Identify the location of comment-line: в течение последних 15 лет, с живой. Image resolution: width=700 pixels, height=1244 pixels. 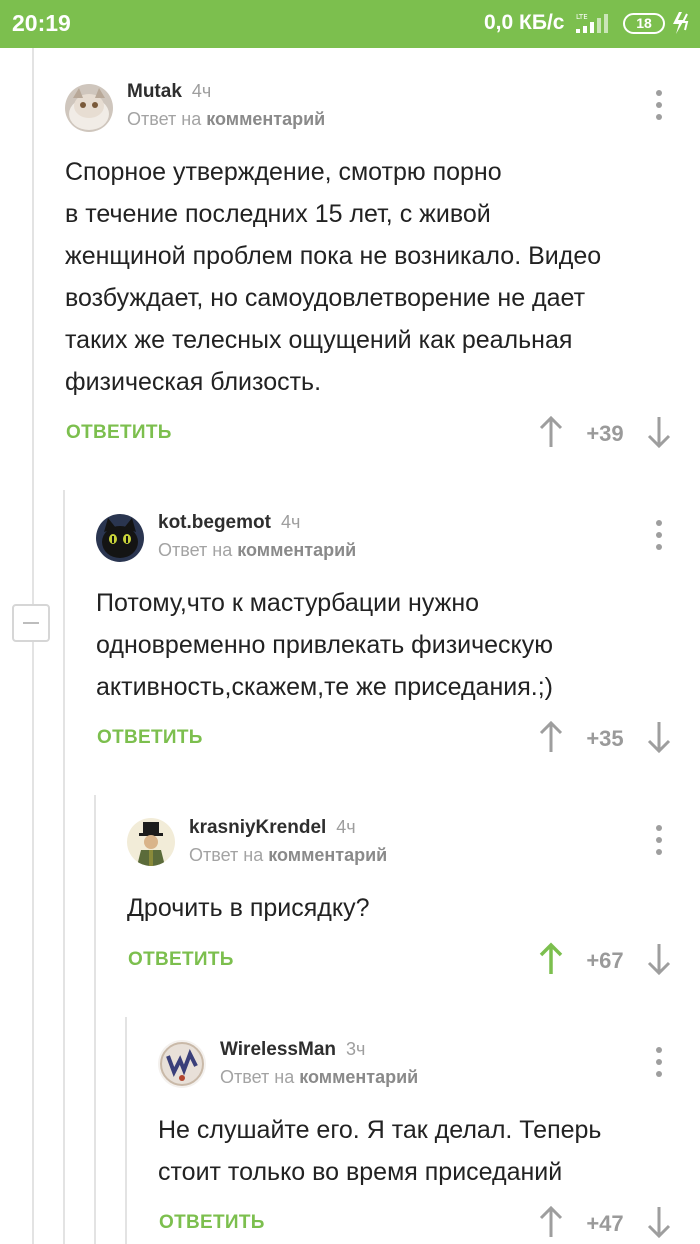
(278, 214).